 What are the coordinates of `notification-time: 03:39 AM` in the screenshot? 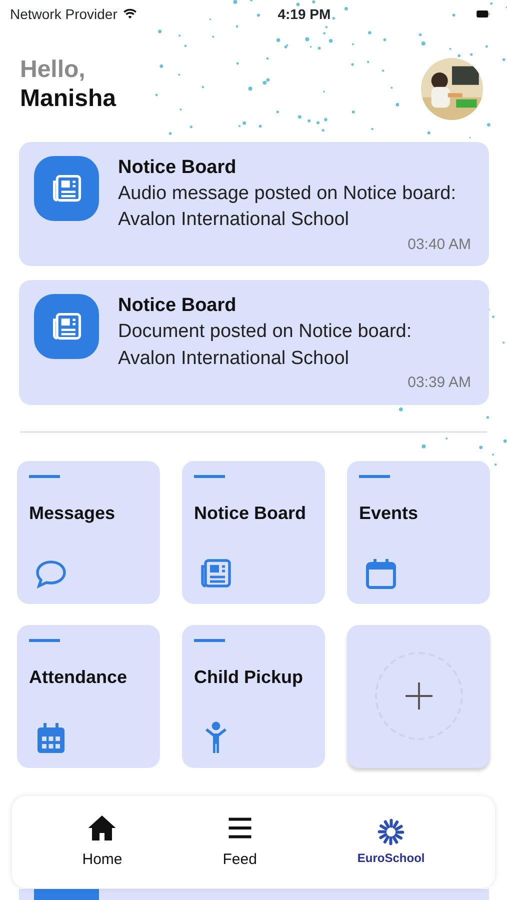 It's located at (439, 383).